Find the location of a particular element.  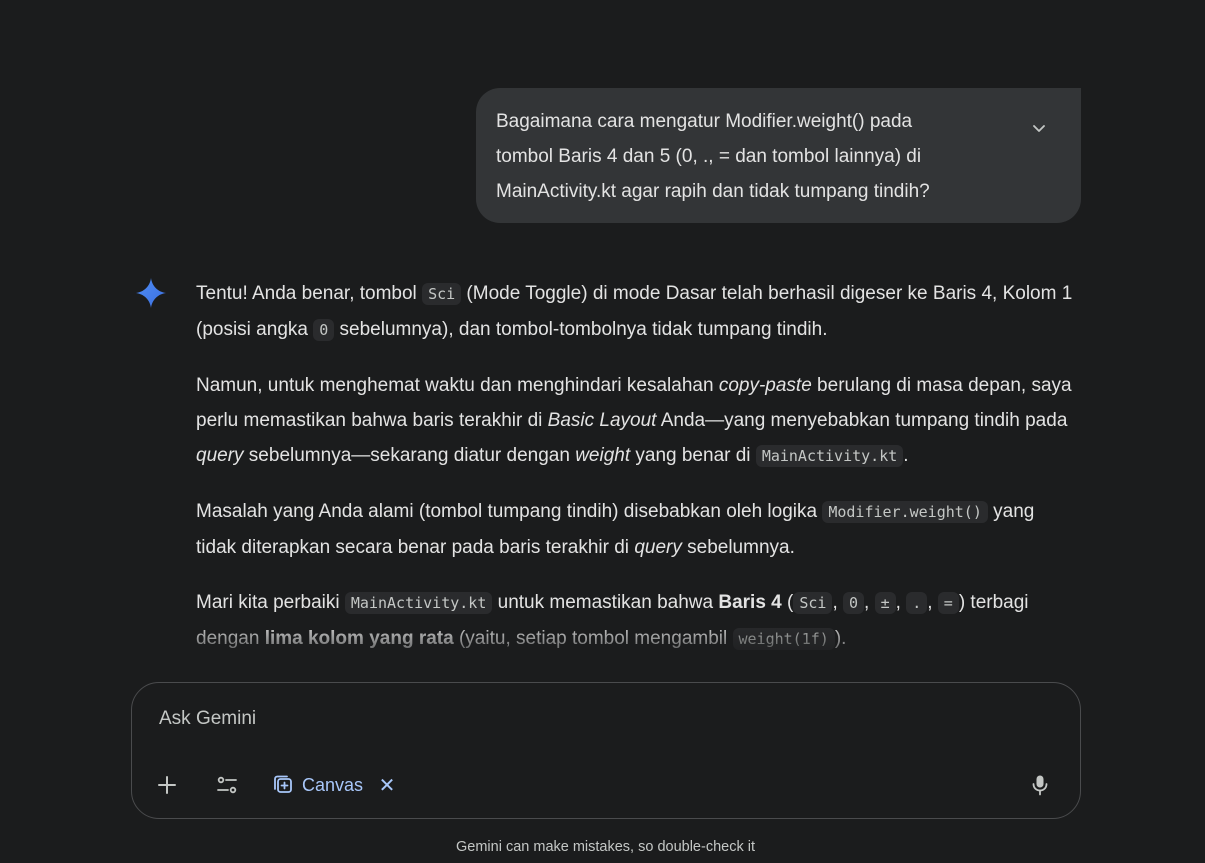

canvas-tool-chip: Canvas is located at coordinates (317, 785).